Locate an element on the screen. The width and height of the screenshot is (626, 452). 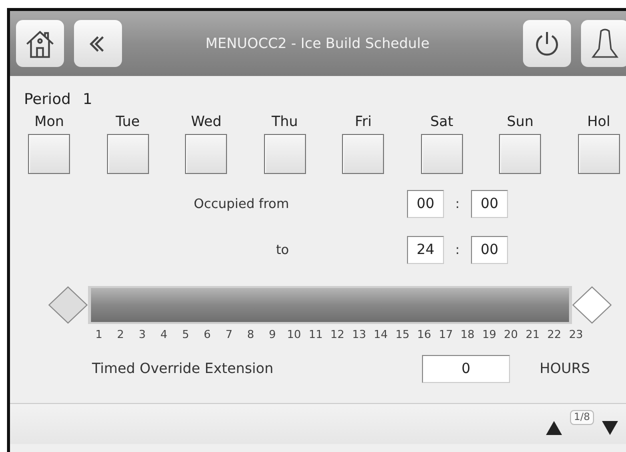
time-label: to is located at coordinates (281, 250).